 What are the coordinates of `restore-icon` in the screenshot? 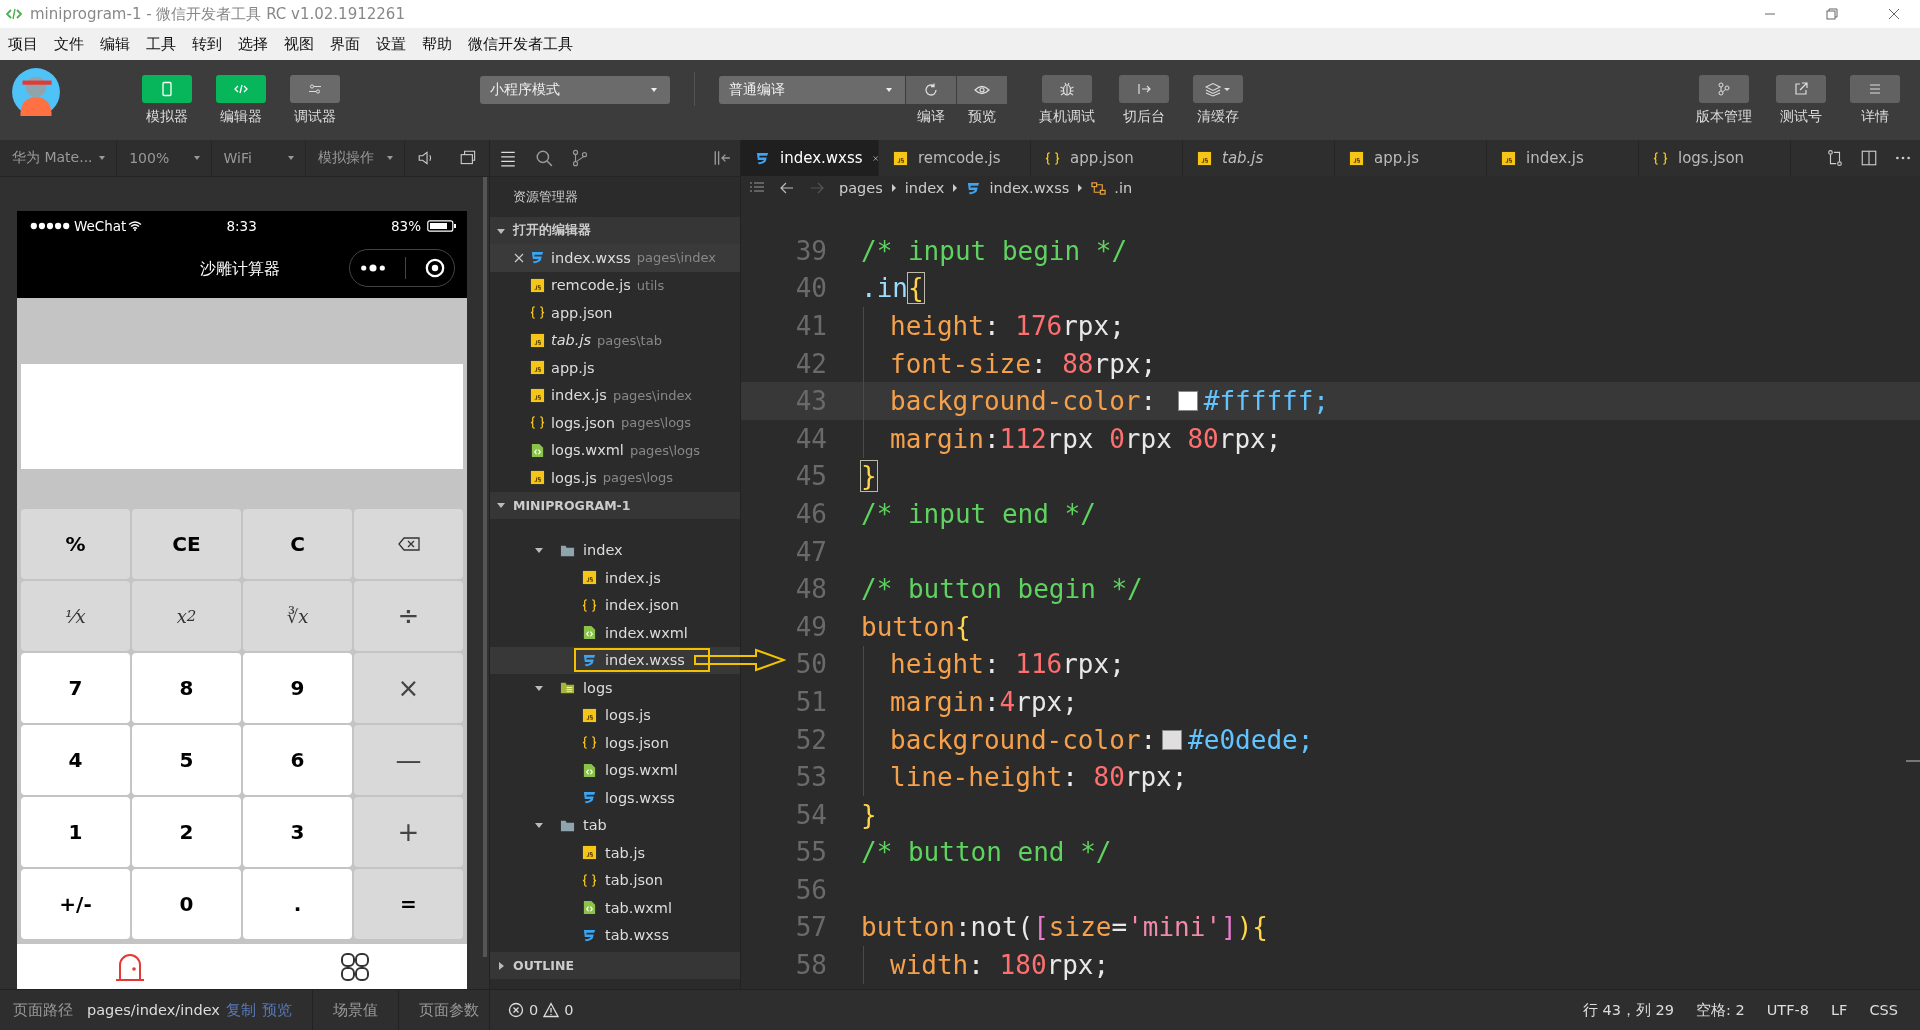 It's located at (1832, 14).